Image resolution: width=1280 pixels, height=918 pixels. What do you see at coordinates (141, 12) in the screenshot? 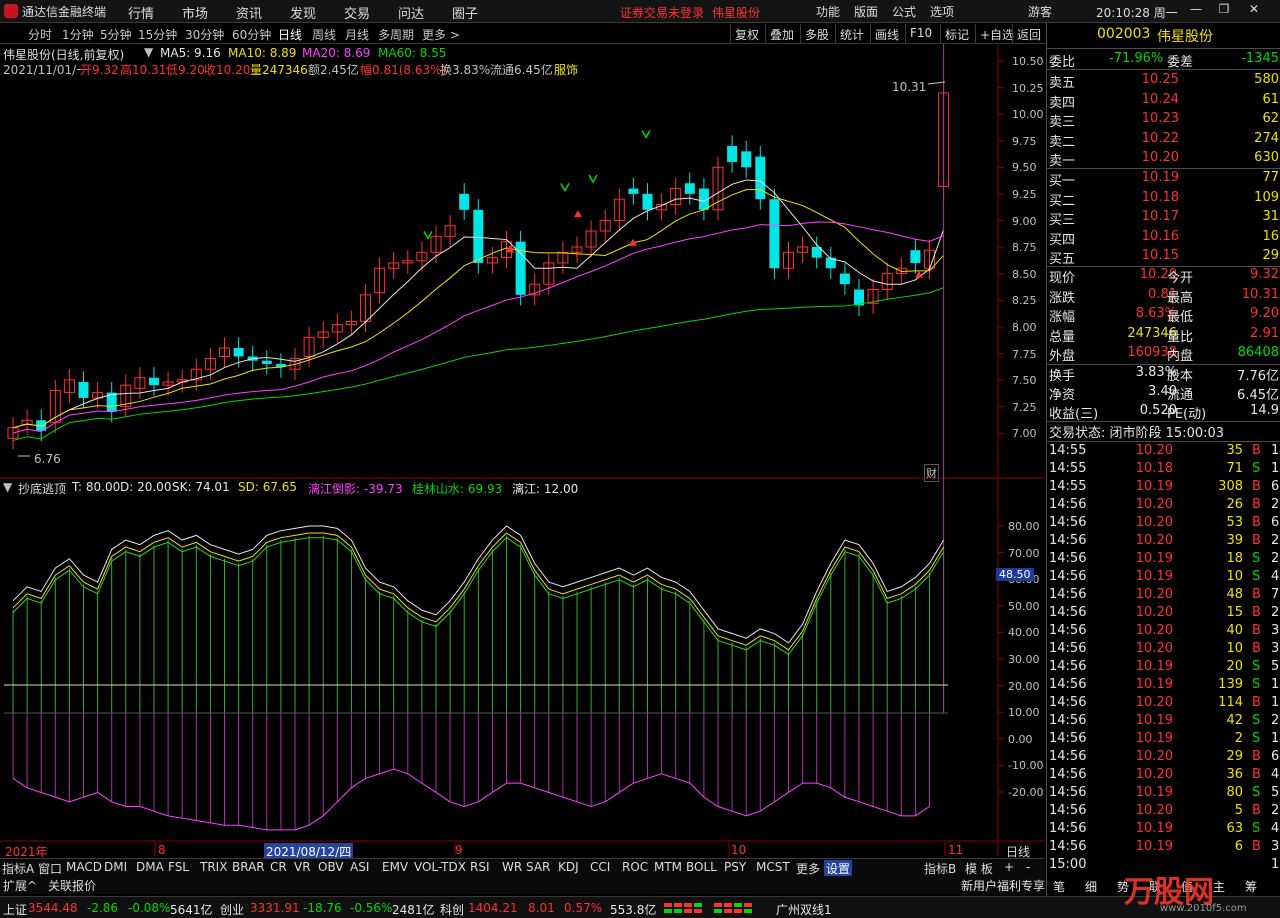
I see `menu-hangqing: 行情` at bounding box center [141, 12].